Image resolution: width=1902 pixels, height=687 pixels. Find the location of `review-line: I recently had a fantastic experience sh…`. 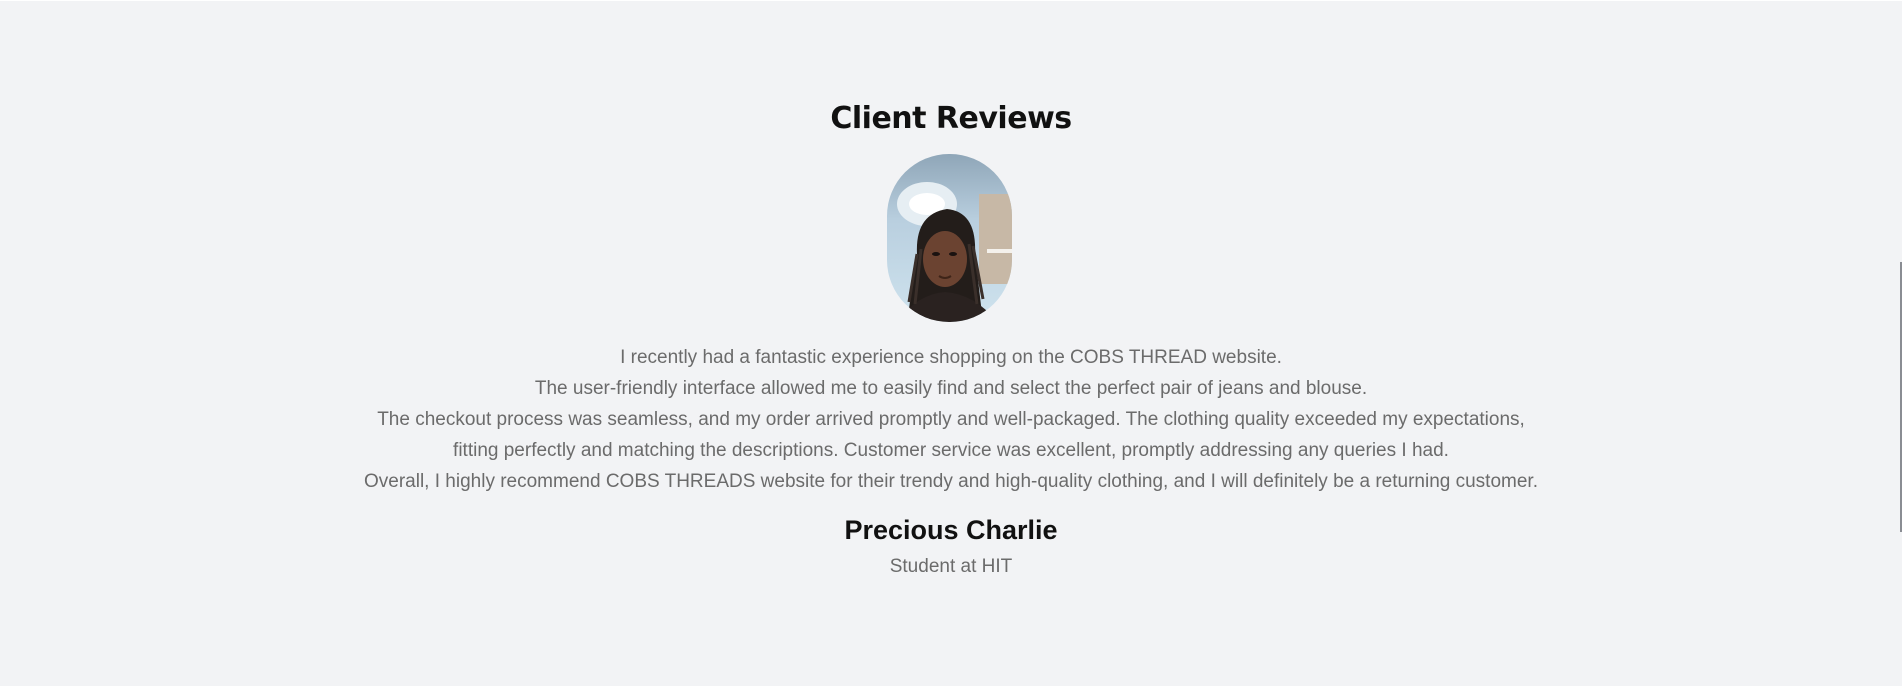

review-line: I recently had a fantastic experience sh… is located at coordinates (951, 357).